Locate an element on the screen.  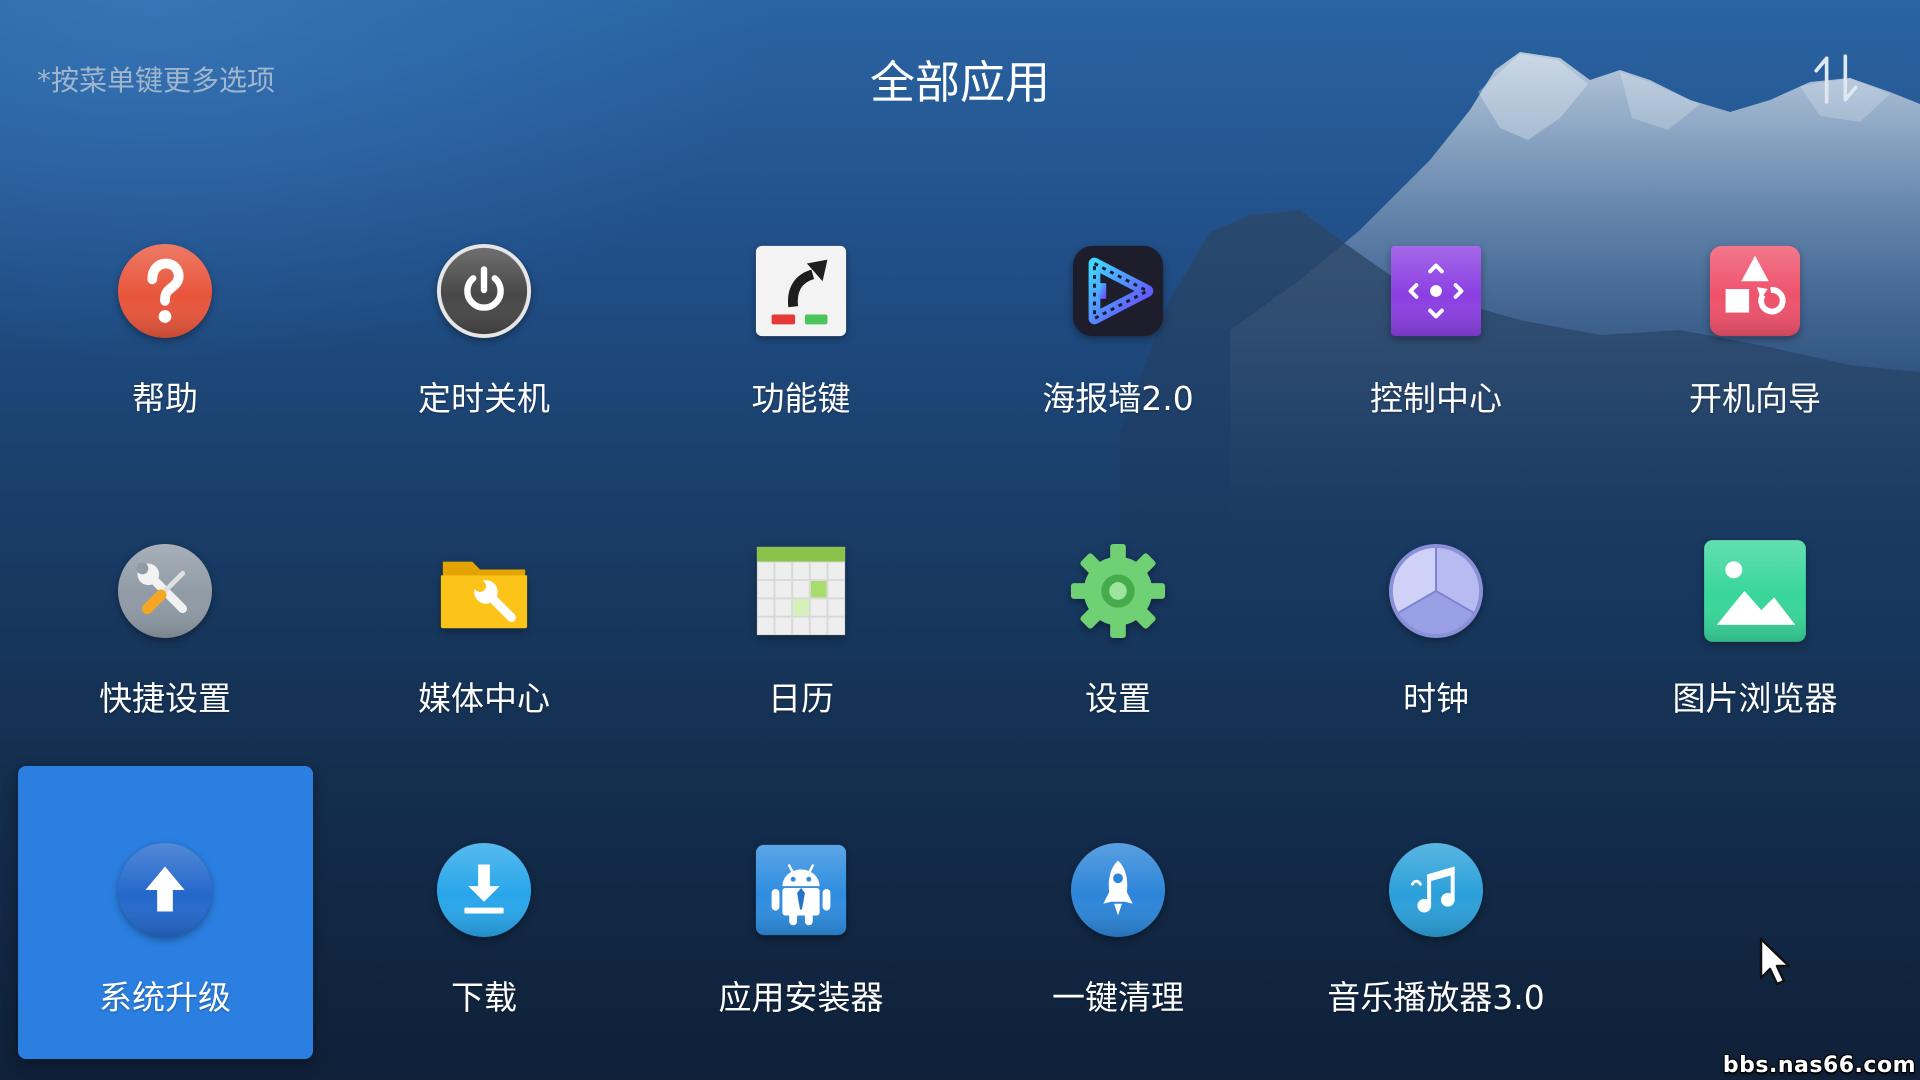
app-tile-music-player: 音乐播放器3.0 is located at coordinates (1436, 912).